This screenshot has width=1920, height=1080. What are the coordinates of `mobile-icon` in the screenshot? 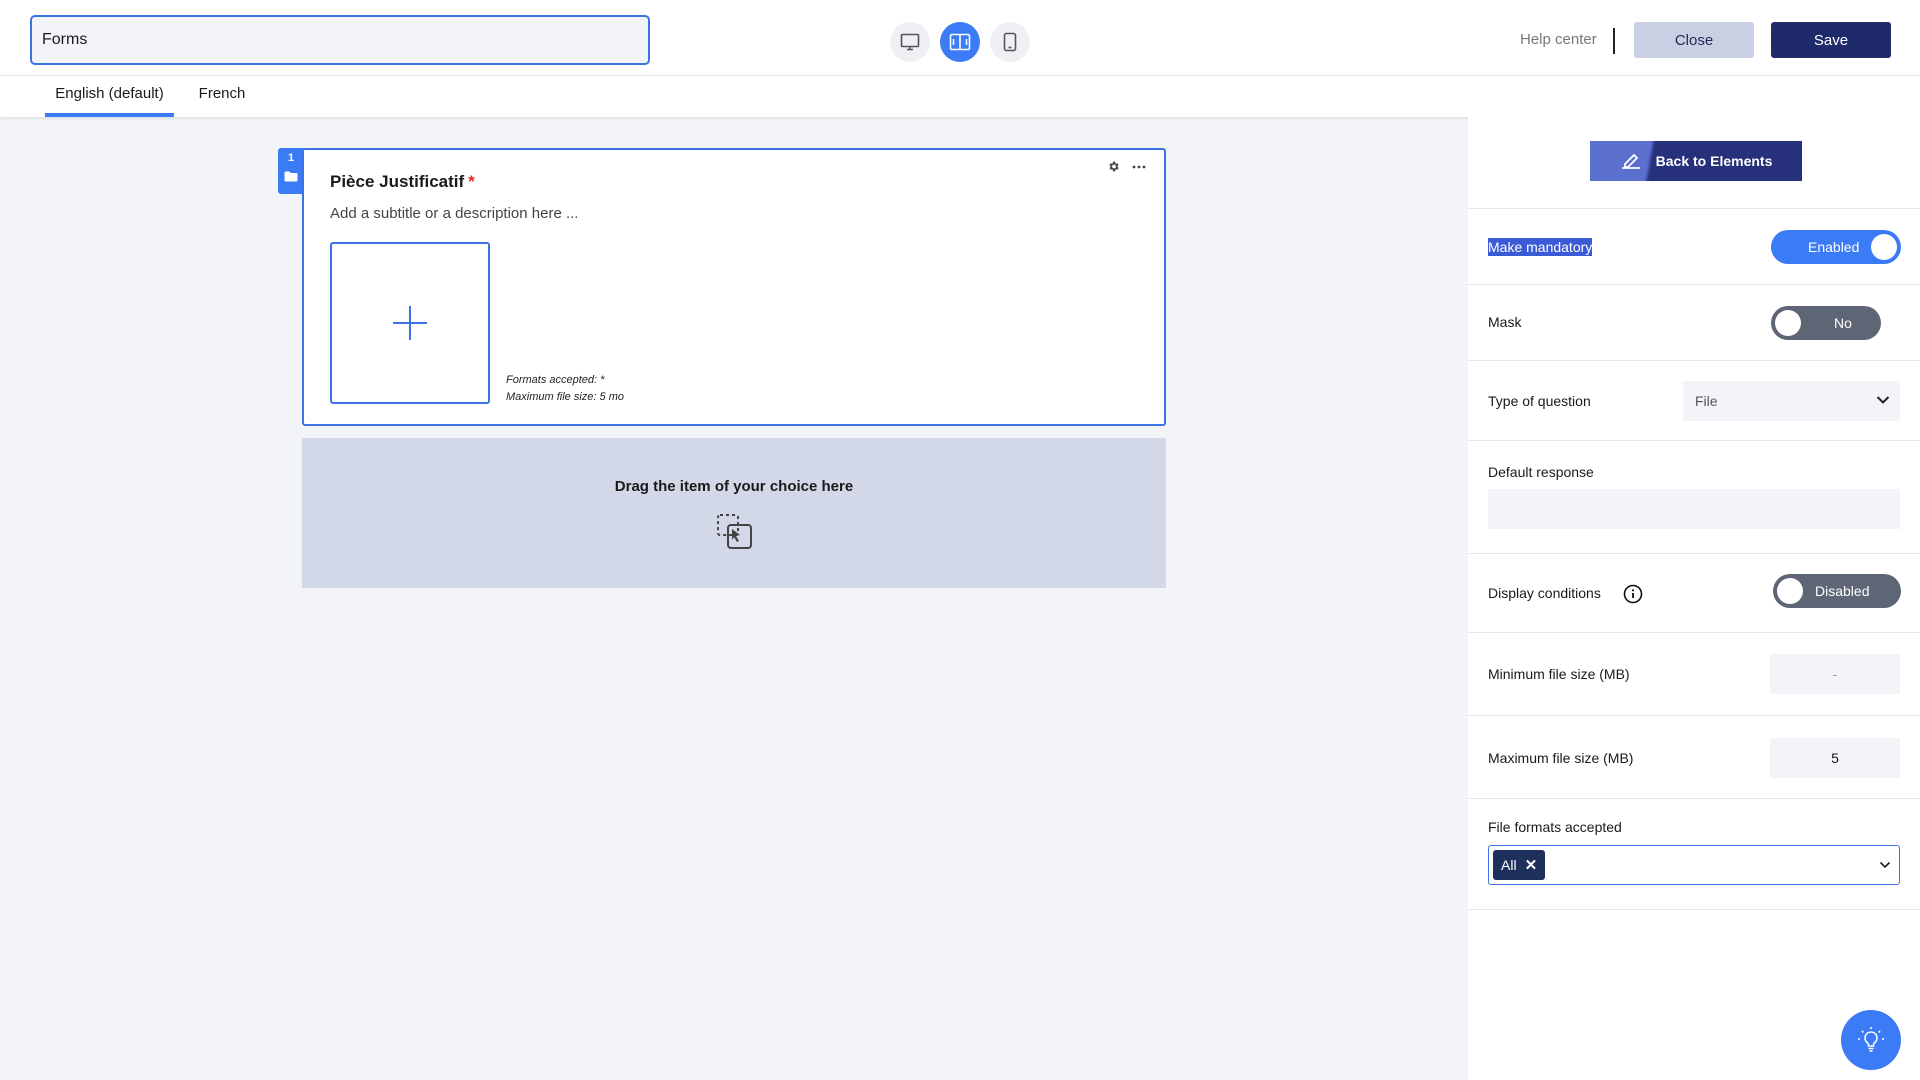 It's located at (1010, 42).